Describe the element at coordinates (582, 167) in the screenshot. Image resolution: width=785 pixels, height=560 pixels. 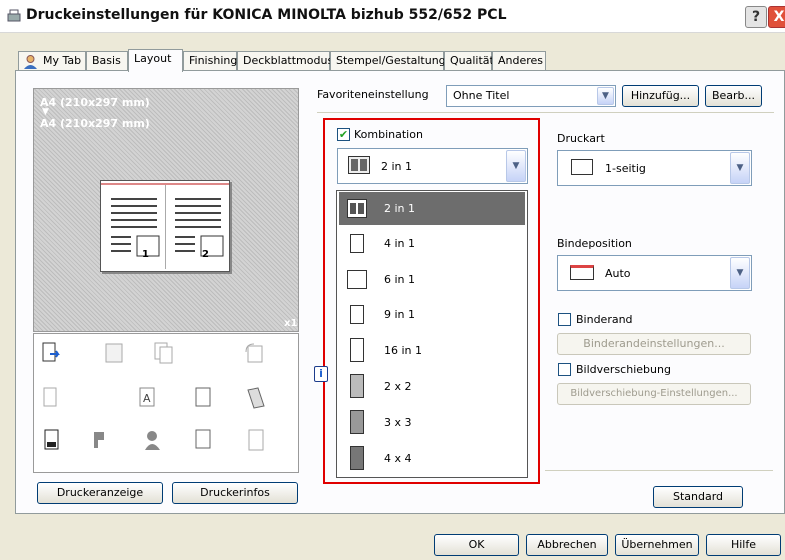
I see `single-side-icon` at that location.